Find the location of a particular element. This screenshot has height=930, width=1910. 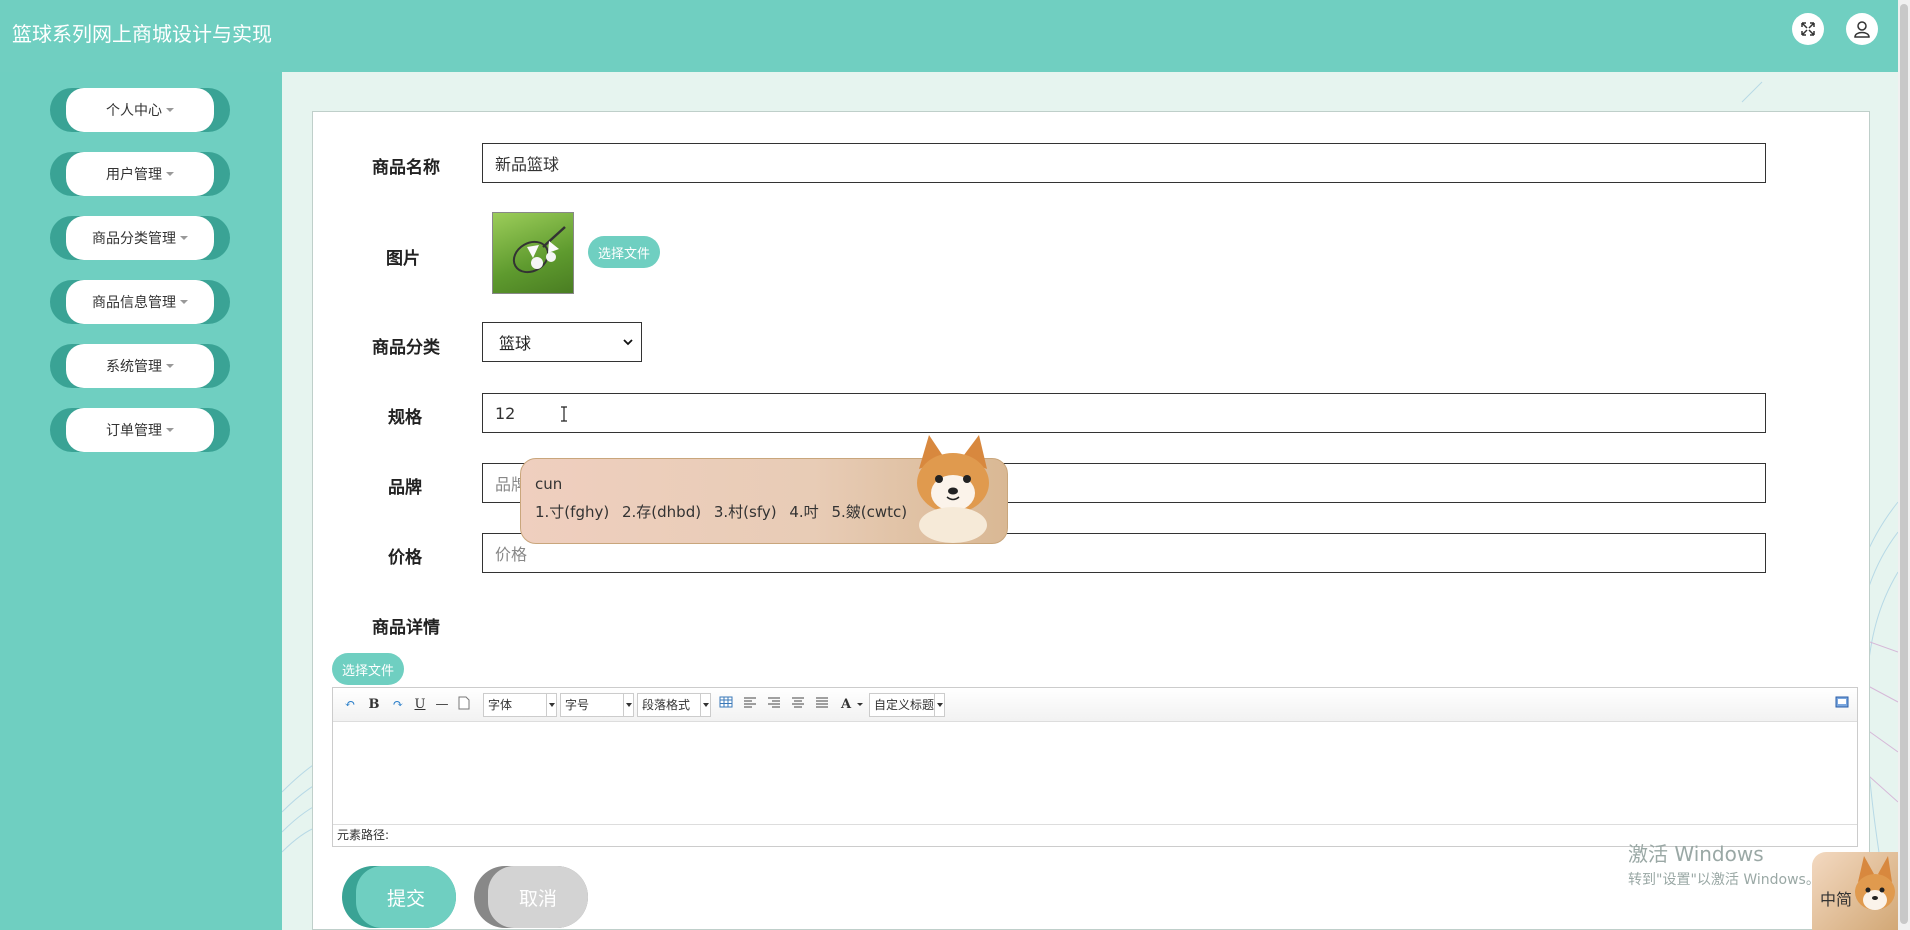

top-header: 篮球系列网上商城设计与实现 is located at coordinates (949, 36).